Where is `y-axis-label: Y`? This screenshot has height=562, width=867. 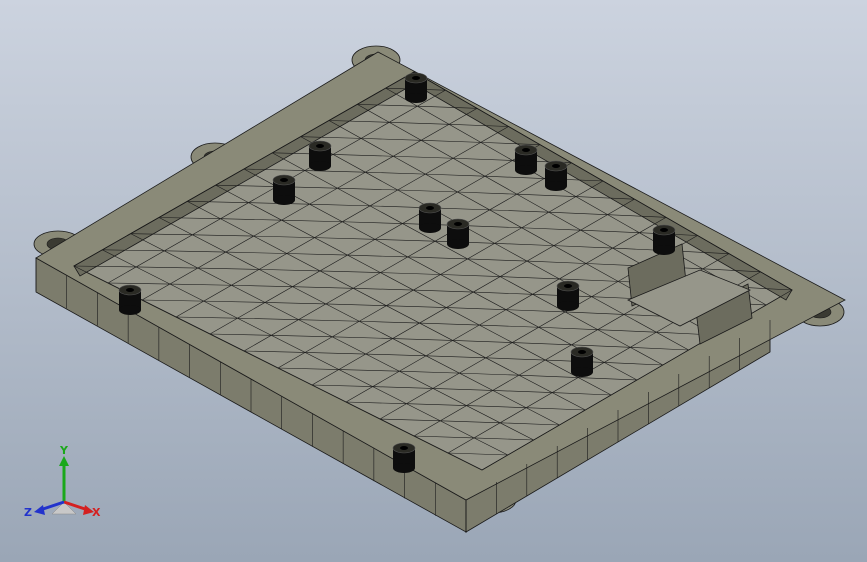 y-axis-label: Y is located at coordinates (64, 450).